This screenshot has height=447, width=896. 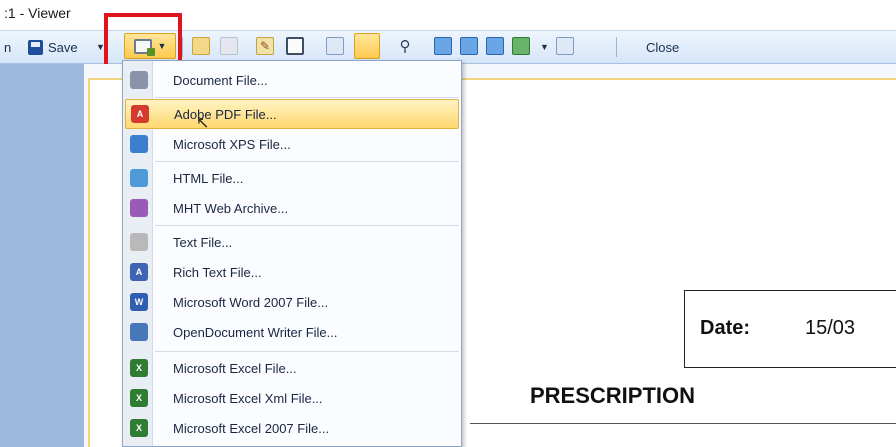 I want to click on document-rule, so click(x=683, y=423).